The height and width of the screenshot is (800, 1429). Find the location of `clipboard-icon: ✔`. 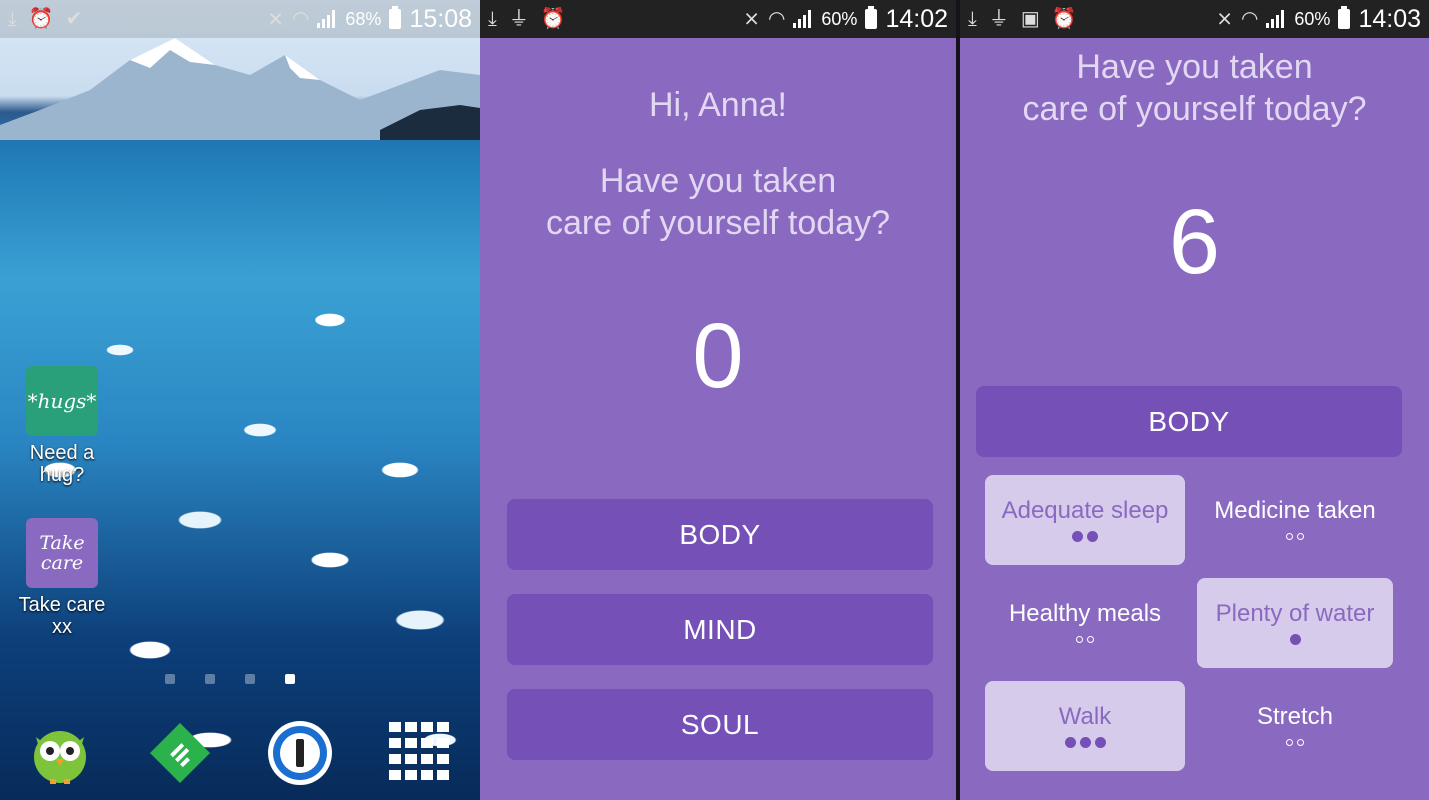

clipboard-icon: ✔ is located at coordinates (74, 19).